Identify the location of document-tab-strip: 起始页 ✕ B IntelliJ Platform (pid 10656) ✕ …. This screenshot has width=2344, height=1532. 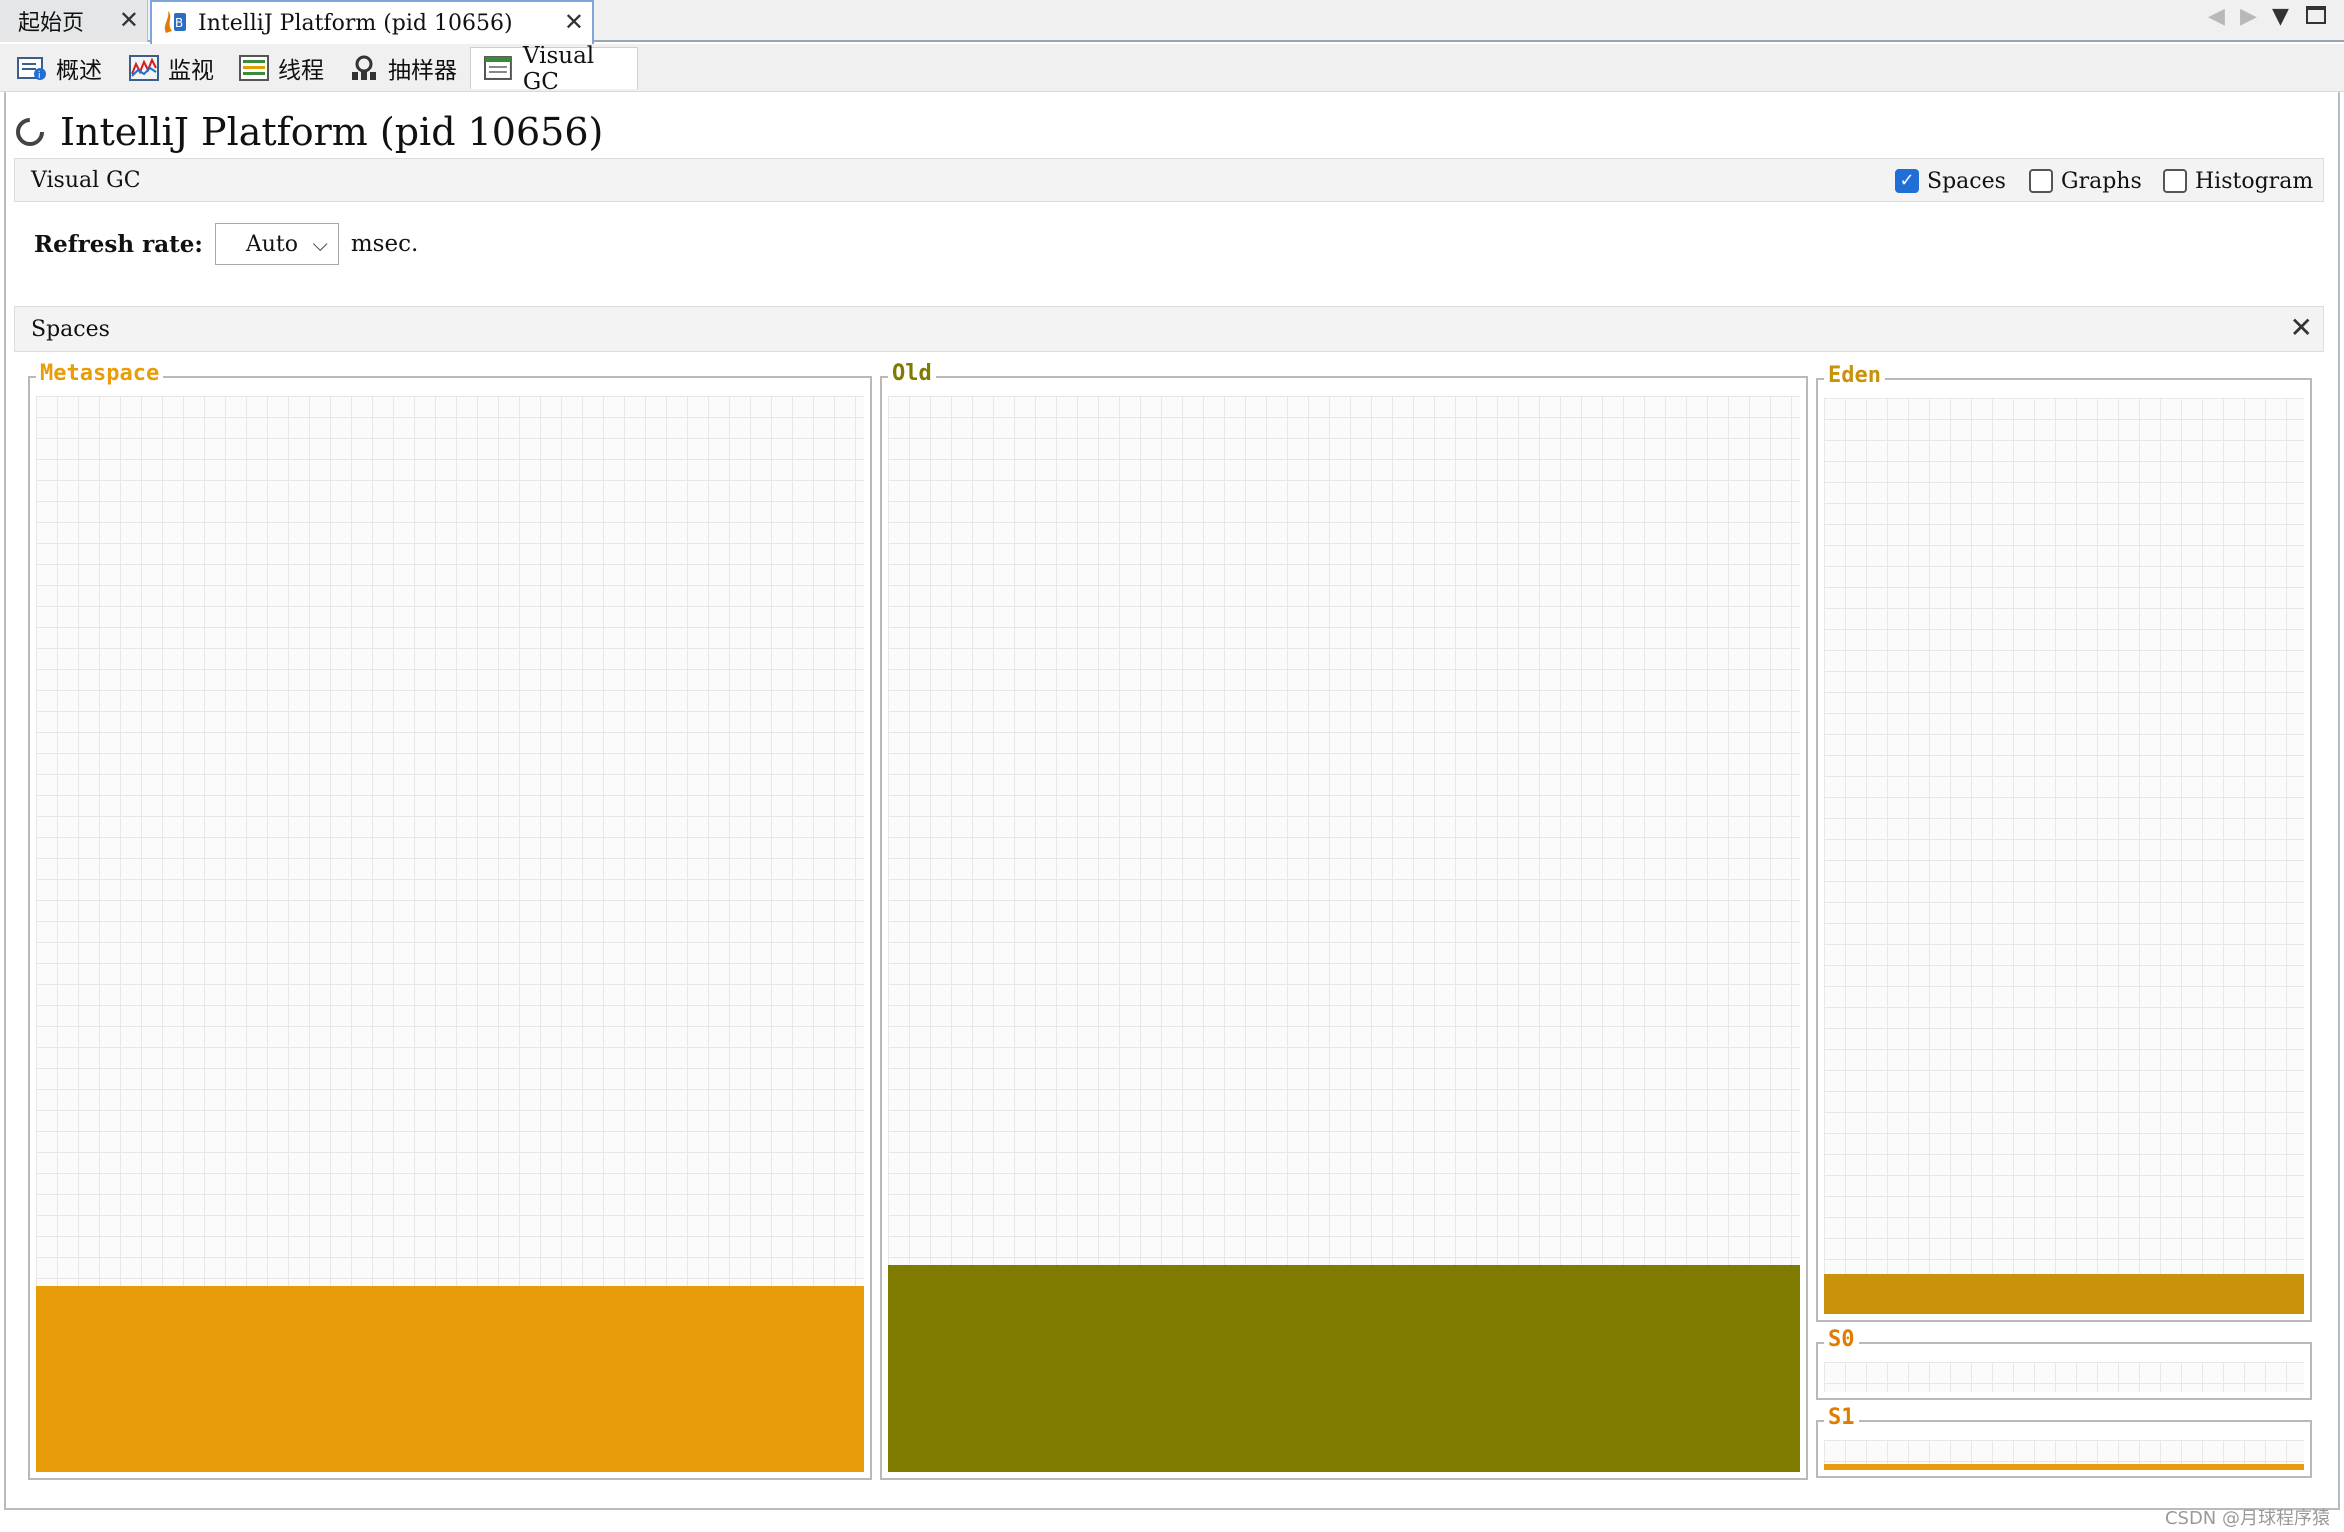
(1172, 22).